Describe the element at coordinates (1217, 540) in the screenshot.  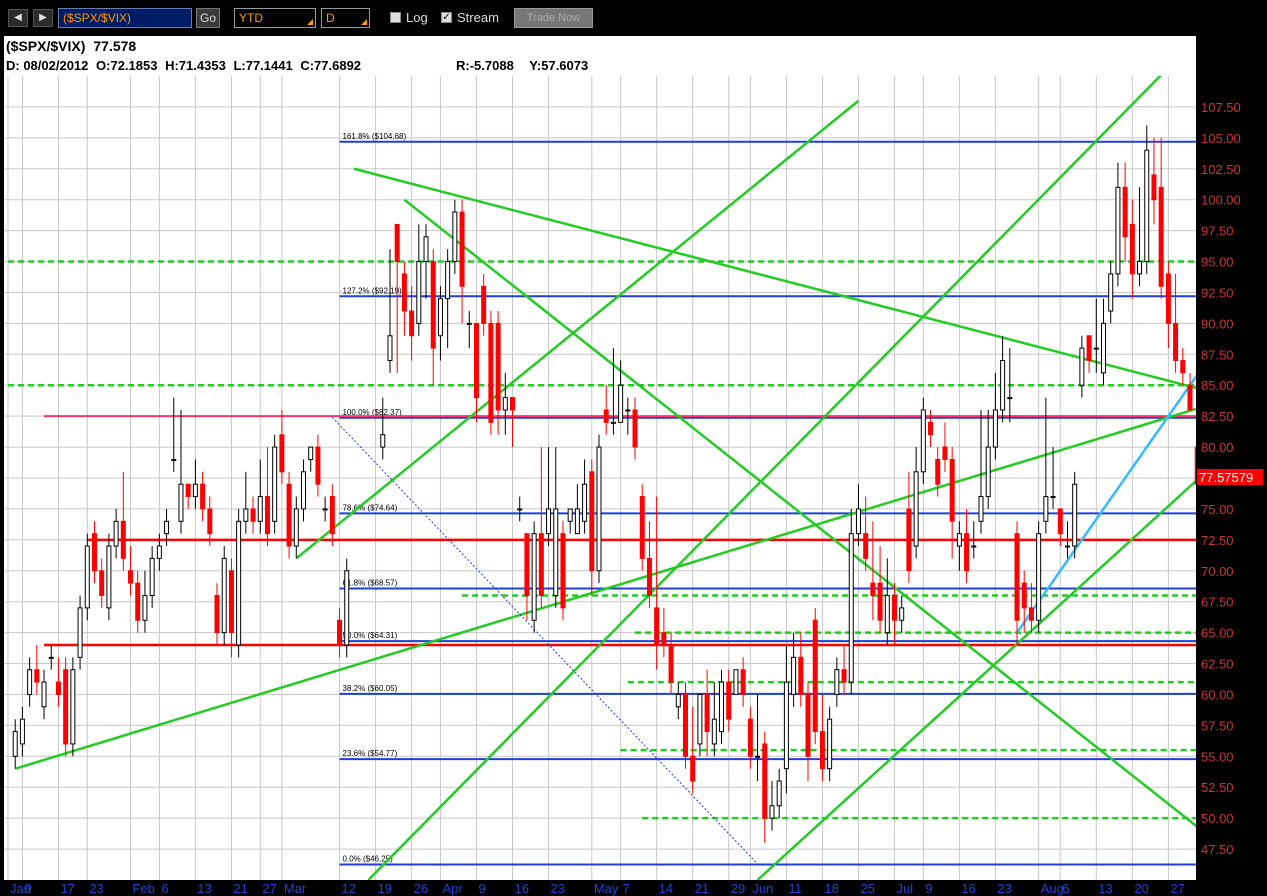
I see `y-tick-label: 72.50` at that location.